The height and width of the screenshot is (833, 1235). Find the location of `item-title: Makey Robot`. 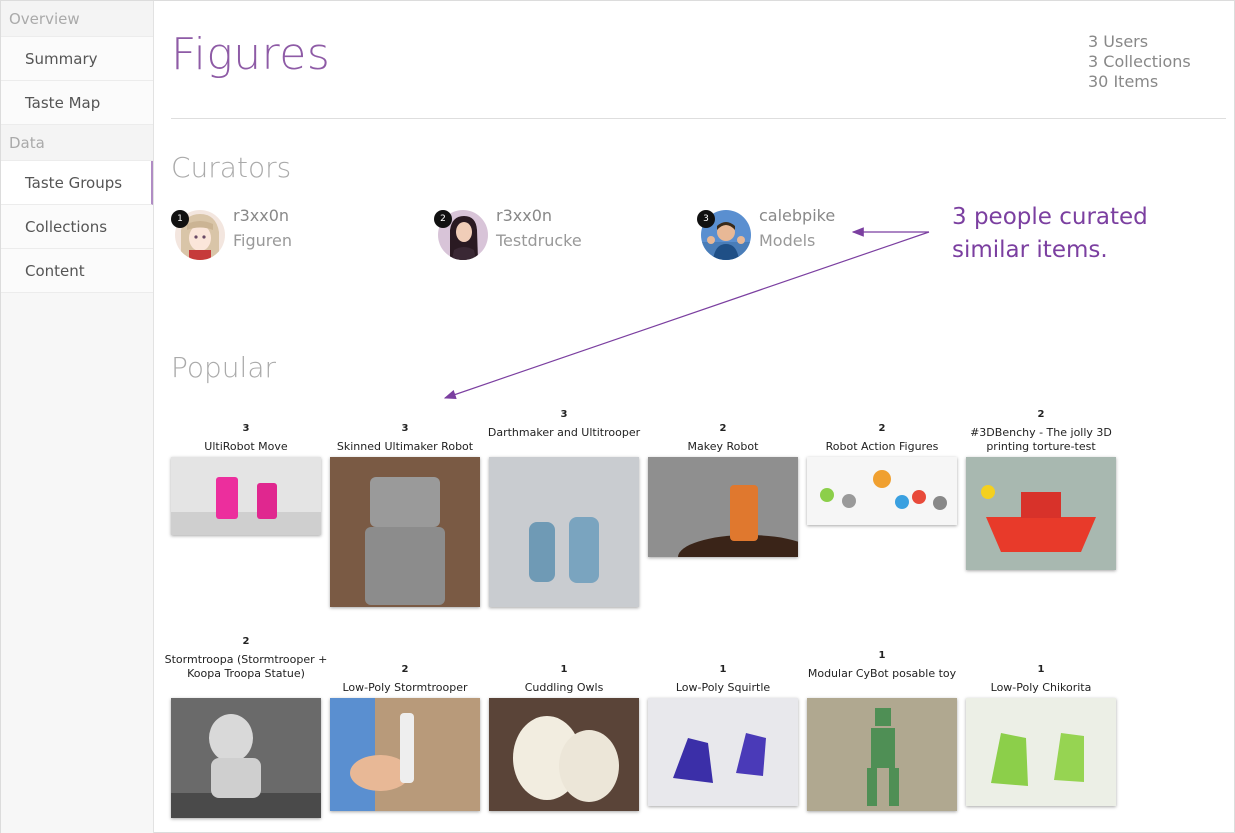

item-title: Makey Robot is located at coordinates (723, 447).